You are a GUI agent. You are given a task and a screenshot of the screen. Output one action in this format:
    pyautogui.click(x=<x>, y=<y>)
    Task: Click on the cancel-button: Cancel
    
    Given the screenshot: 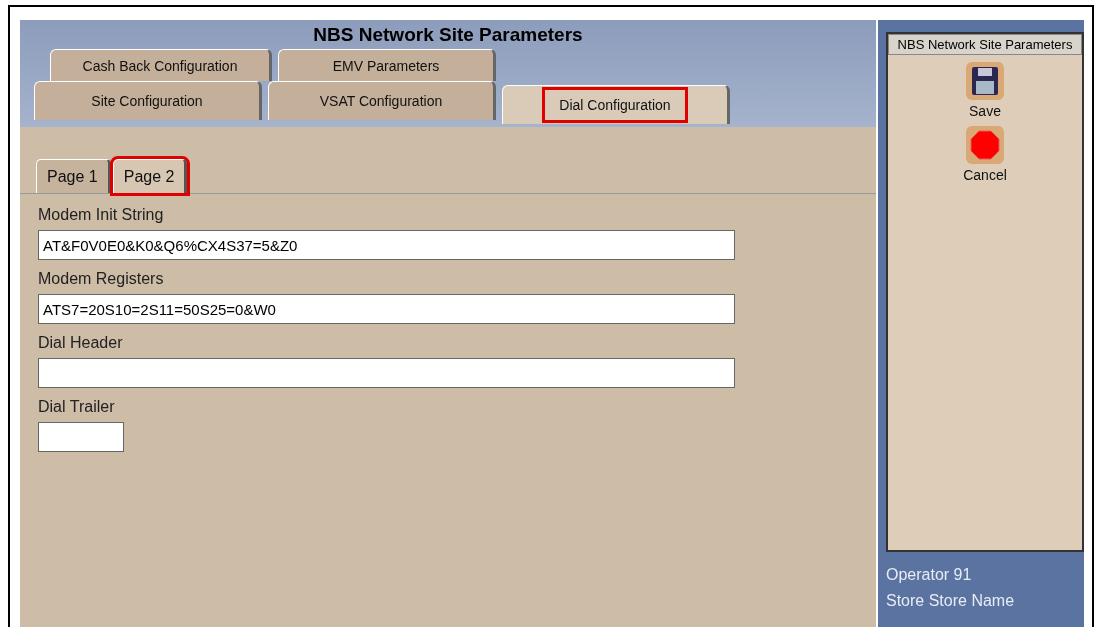 What is the action you would take?
    pyautogui.click(x=985, y=154)
    